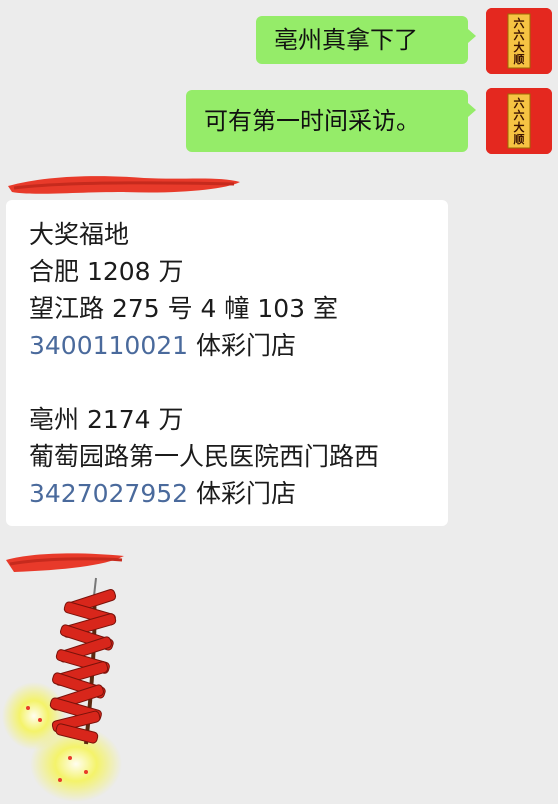  What do you see at coordinates (204, 456) in the screenshot?
I see `card-line: 葡萄园路第一人民医院西门路西` at bounding box center [204, 456].